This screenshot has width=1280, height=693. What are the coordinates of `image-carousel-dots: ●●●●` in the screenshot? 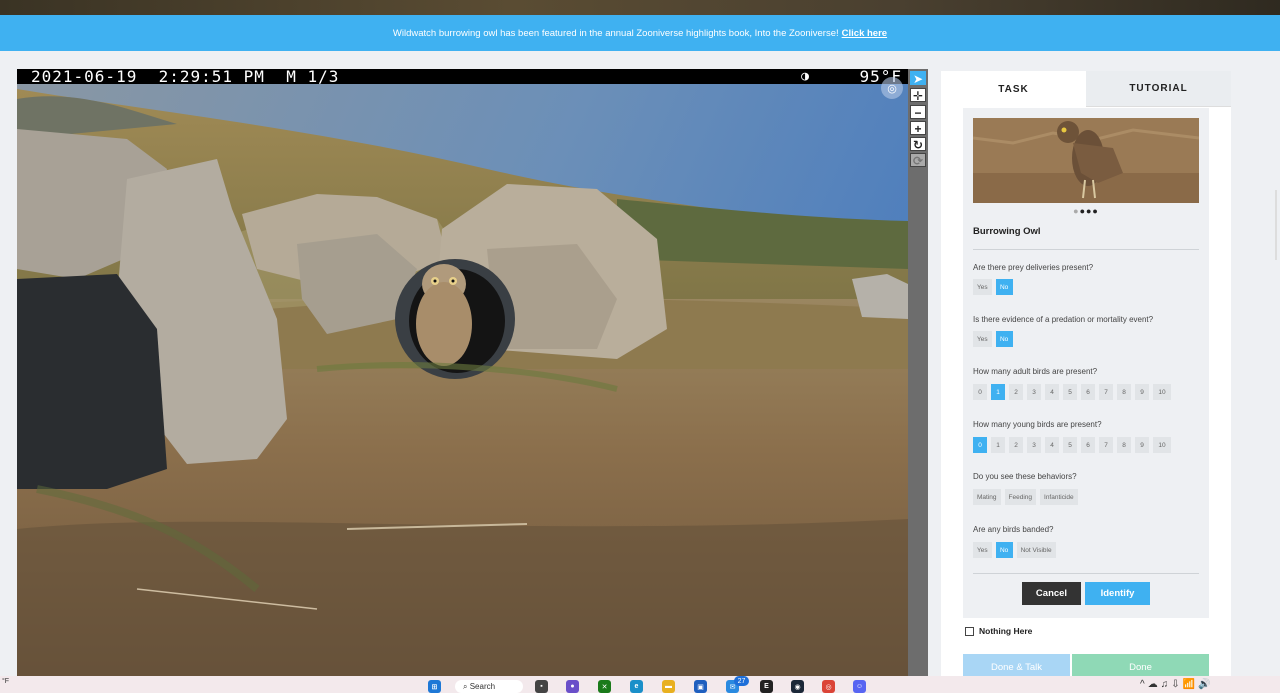 It's located at (1086, 211).